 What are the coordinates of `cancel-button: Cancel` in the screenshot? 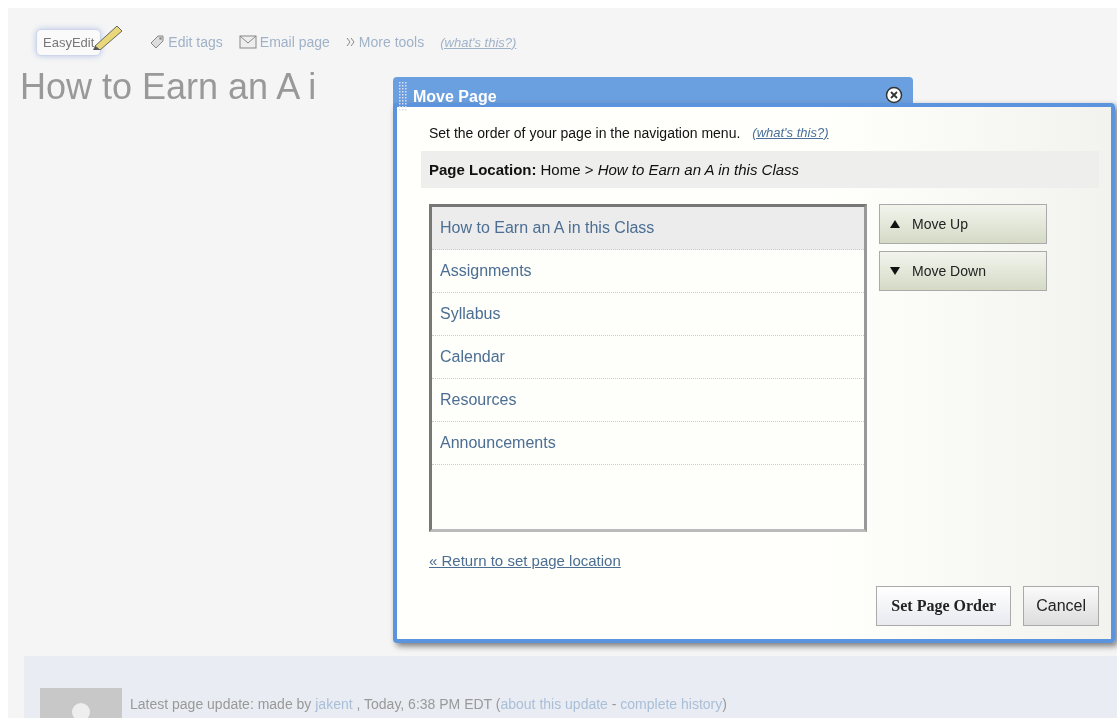 It's located at (1061, 606).